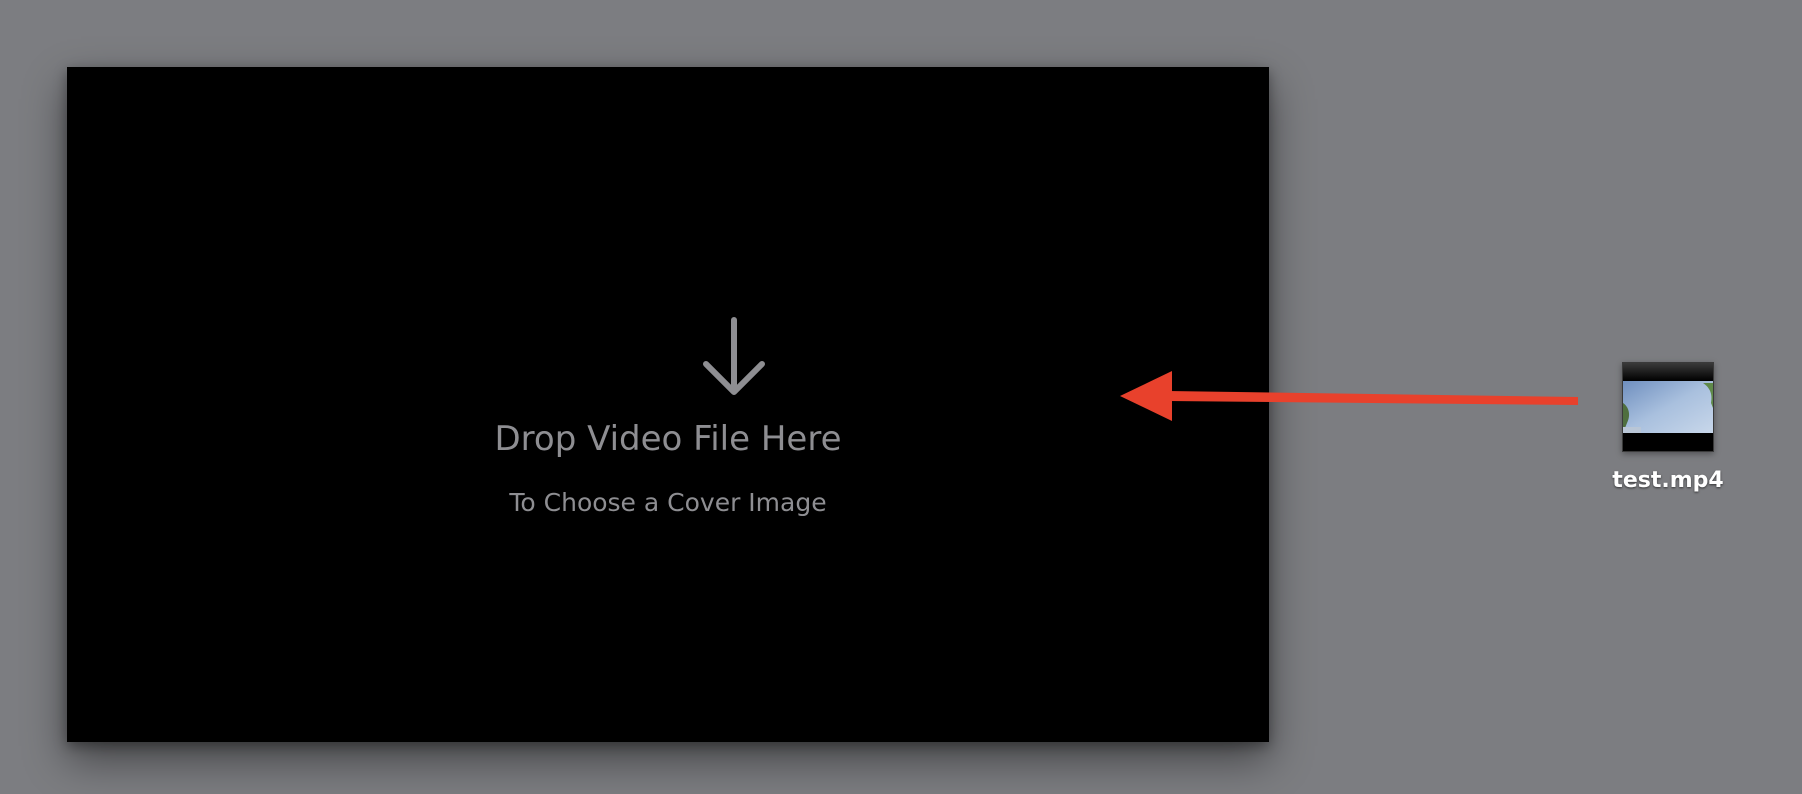  What do you see at coordinates (1668, 480) in the screenshot?
I see `file-name-label: test.mp4` at bounding box center [1668, 480].